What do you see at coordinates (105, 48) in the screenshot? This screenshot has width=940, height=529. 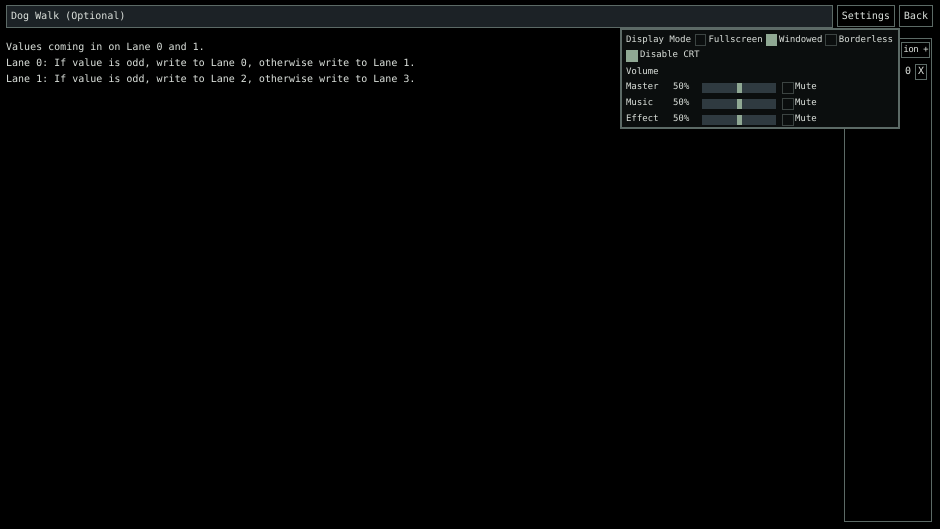 I see `description-line: Values coming in on Lane 0 and 1.` at bounding box center [105, 48].